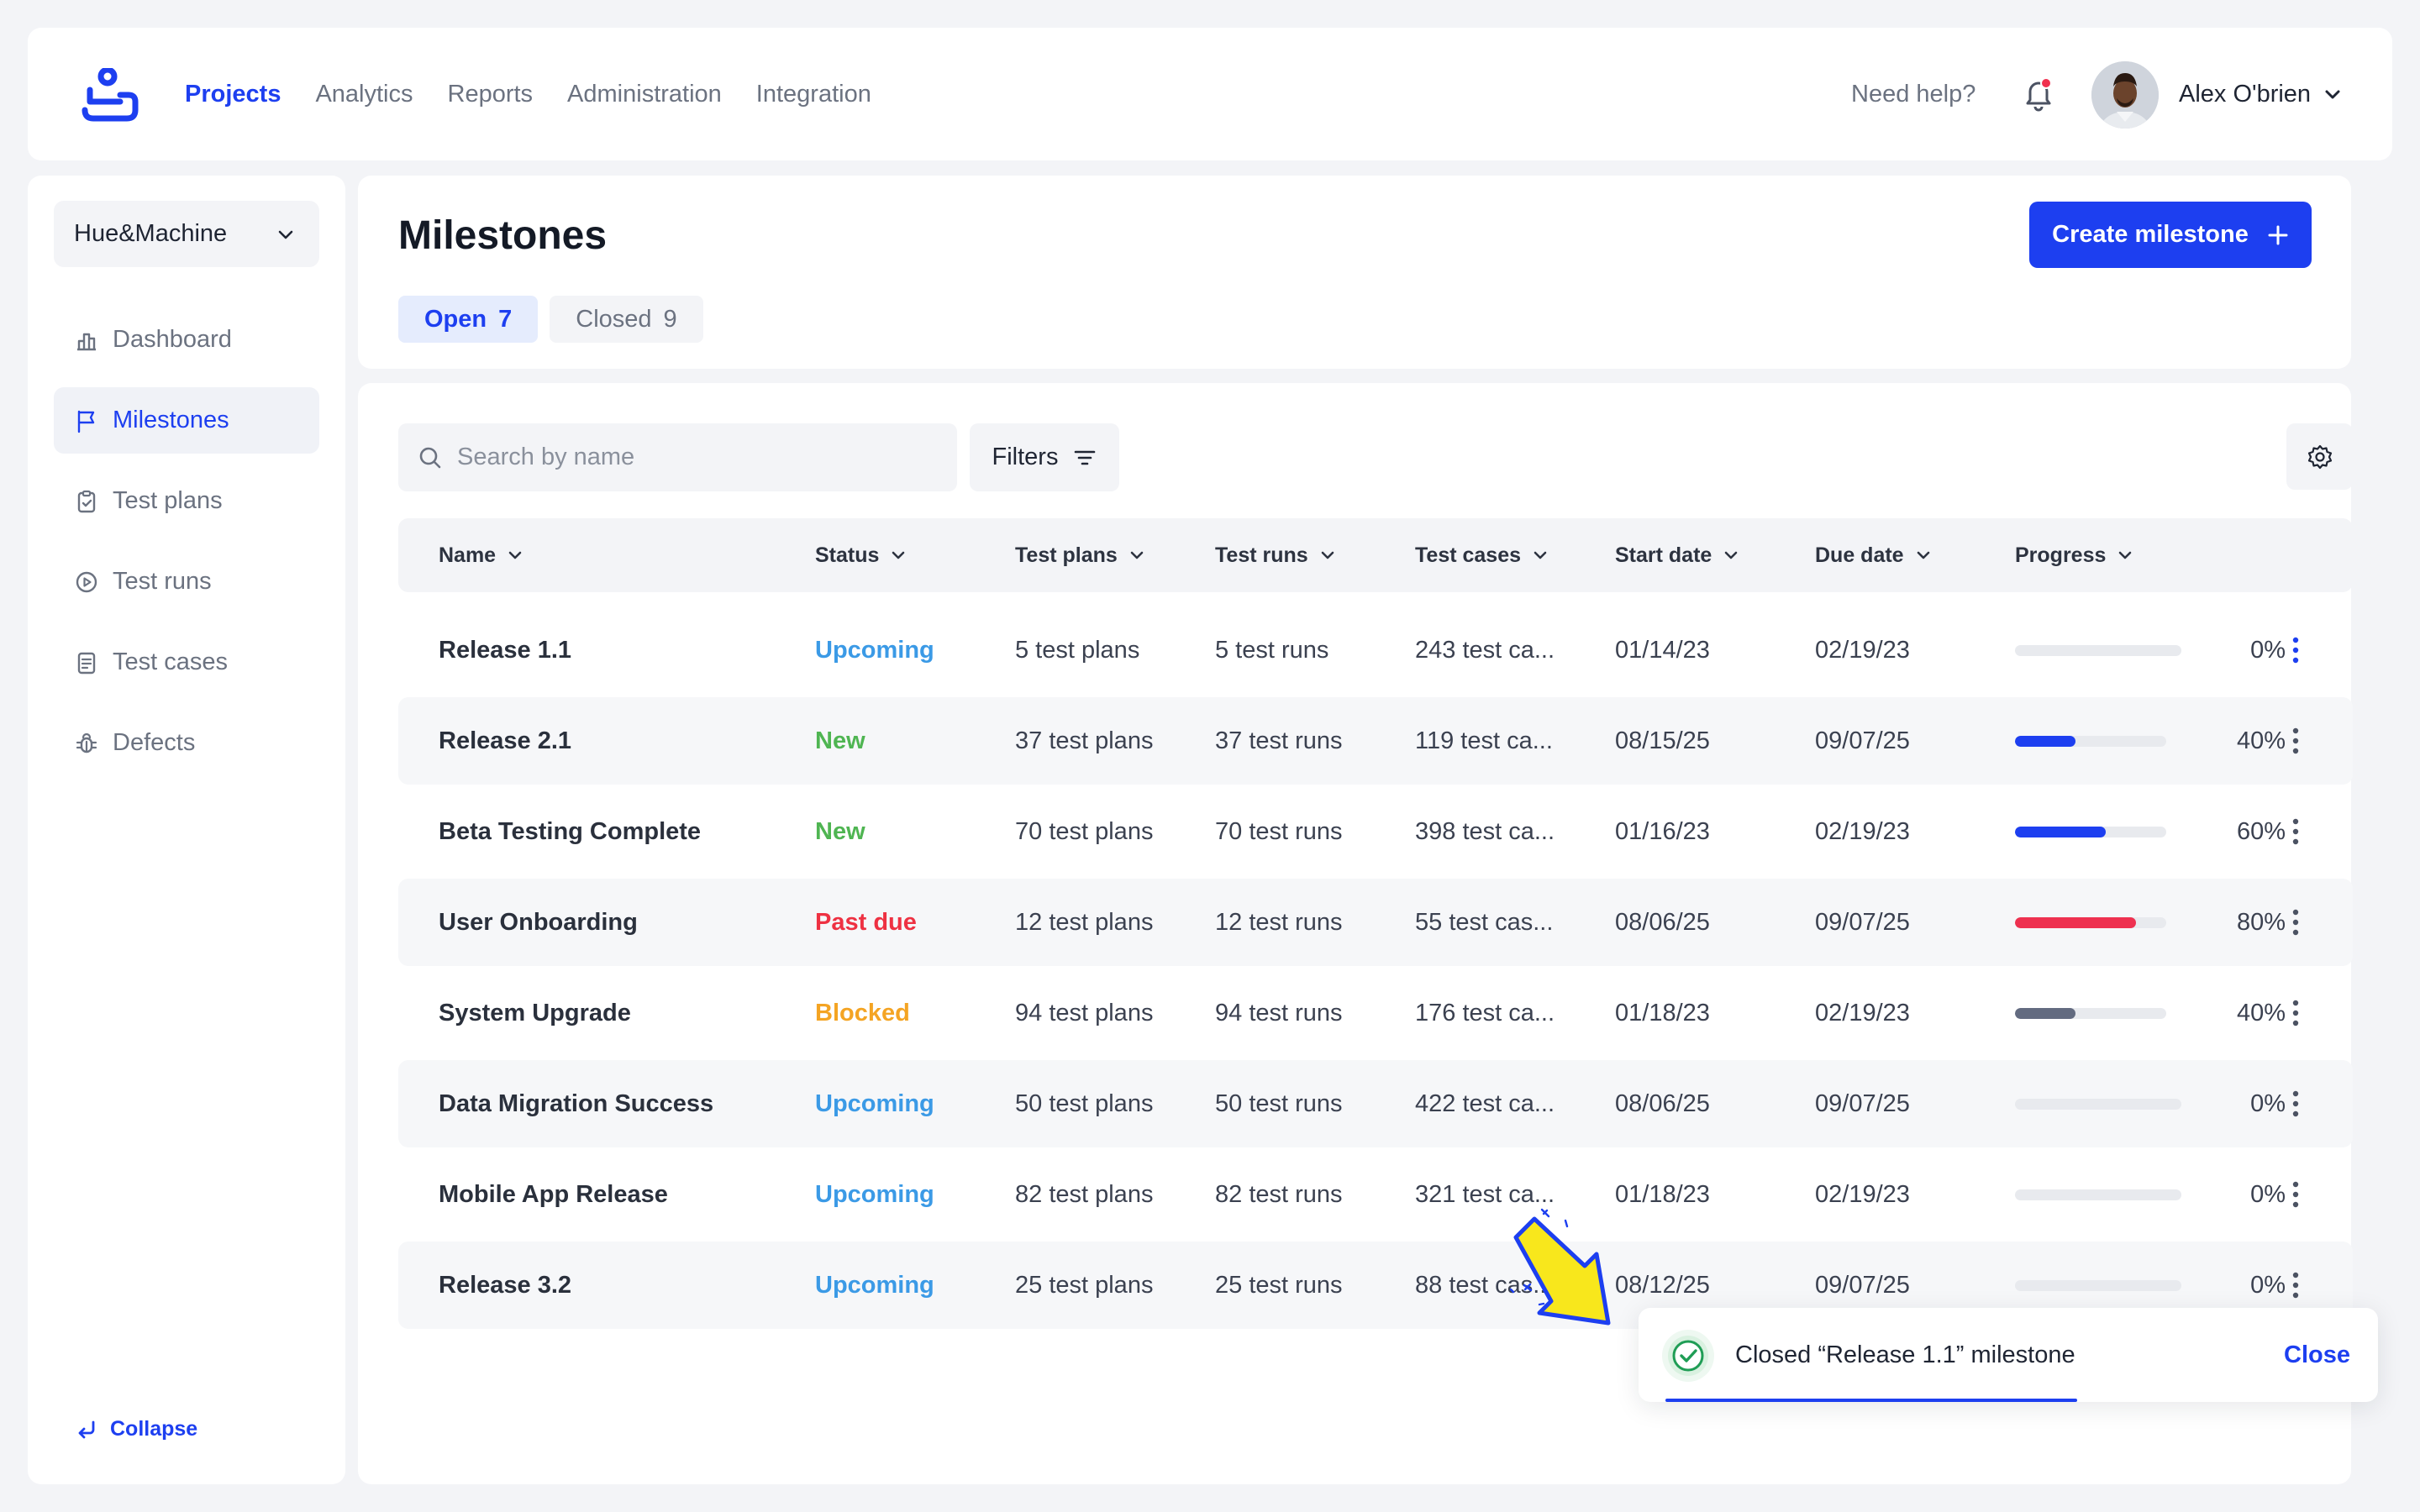 This screenshot has width=2420, height=1512. Describe the element at coordinates (2317, 1355) in the screenshot. I see `toast-close-button: Close` at that location.